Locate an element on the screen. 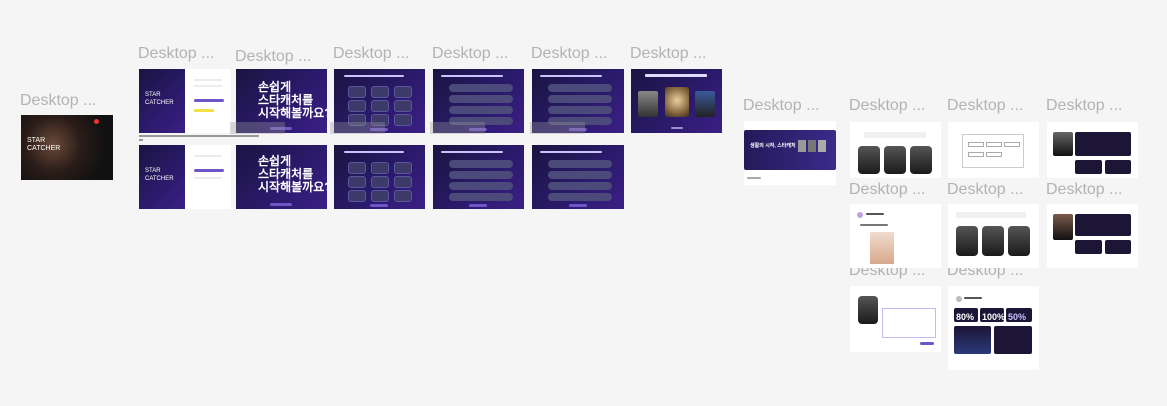 The width and height of the screenshot is (1167, 406). frame-options-a-bottom is located at coordinates (478, 177).